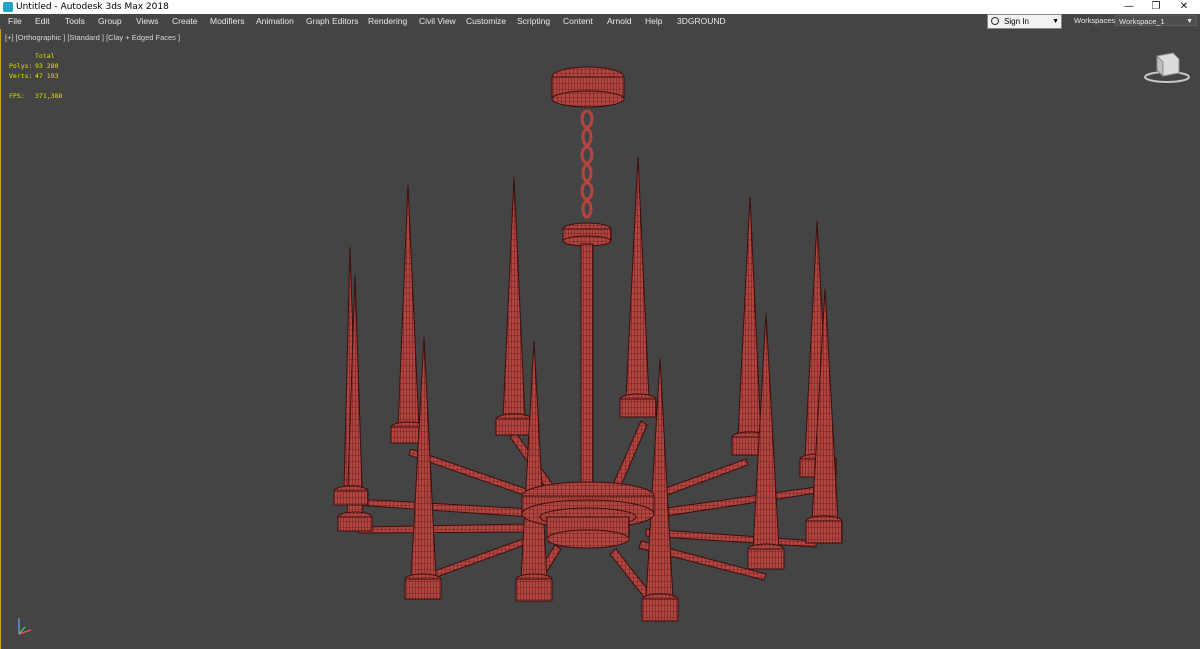  I want to click on menu-views: Views, so click(147, 21).